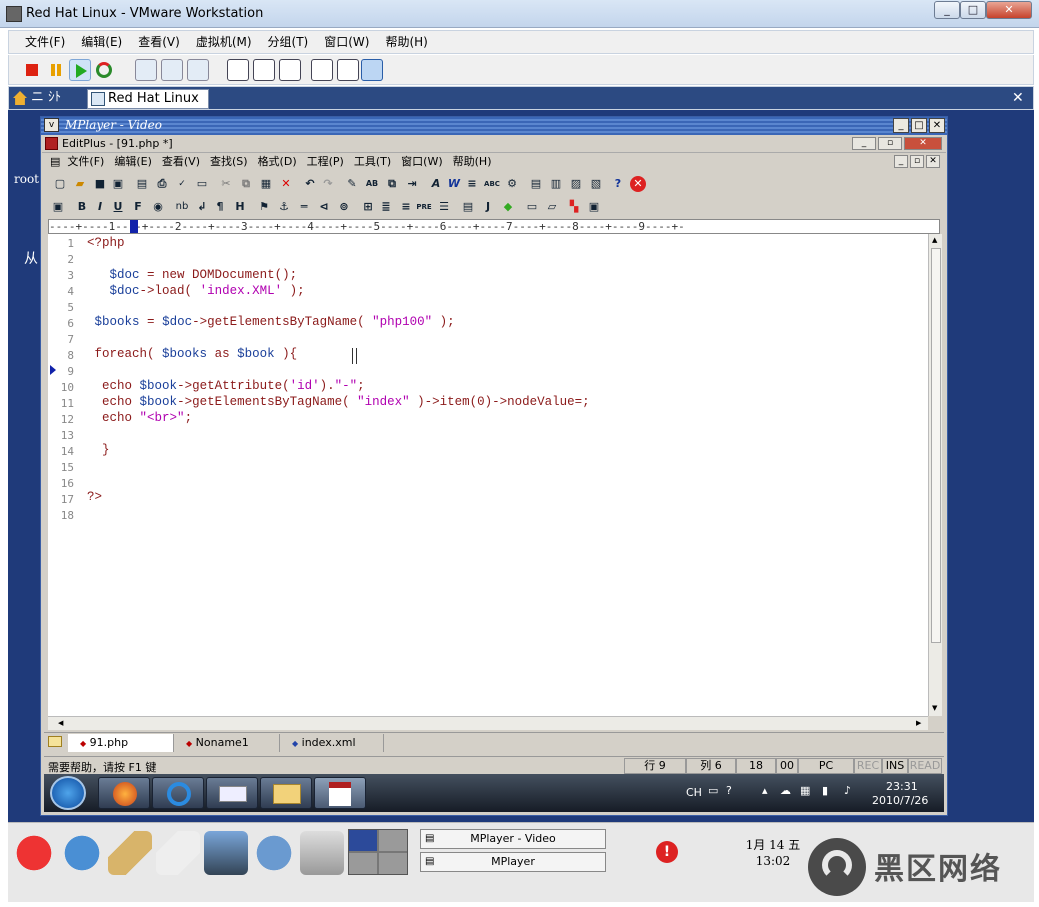 Image resolution: width=1039 pixels, height=907 pixels. What do you see at coordinates (900, 800) in the screenshot?
I see `tray-date: 2010/7/26` at bounding box center [900, 800].